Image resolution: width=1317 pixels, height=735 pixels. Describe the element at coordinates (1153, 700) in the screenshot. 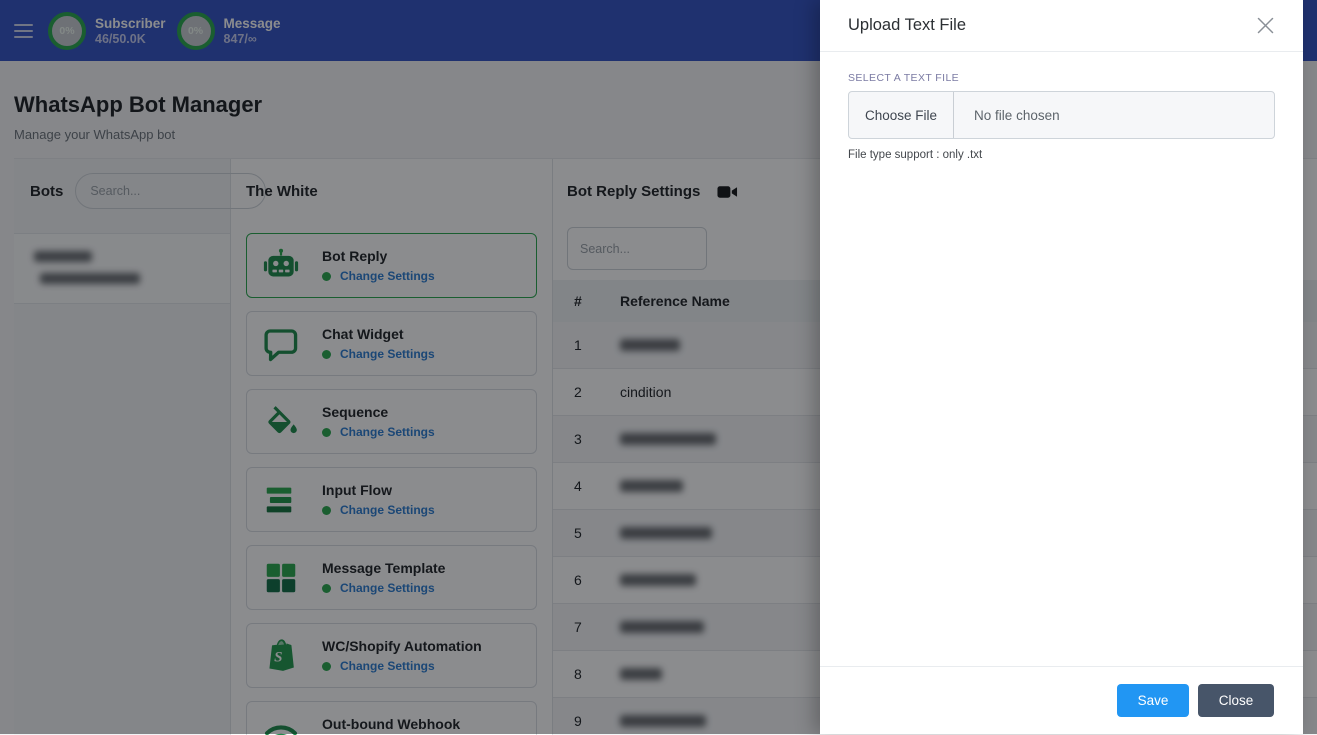

I see `save-button: Save` at that location.